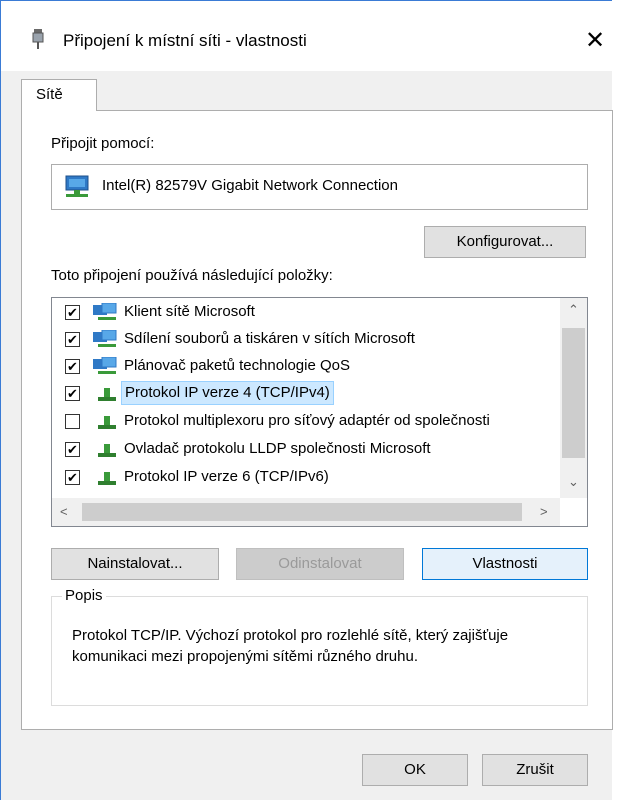  What do you see at coordinates (307, 312) in the screenshot?
I see `list-item: ✔ Klient sítě Microsoft` at bounding box center [307, 312].